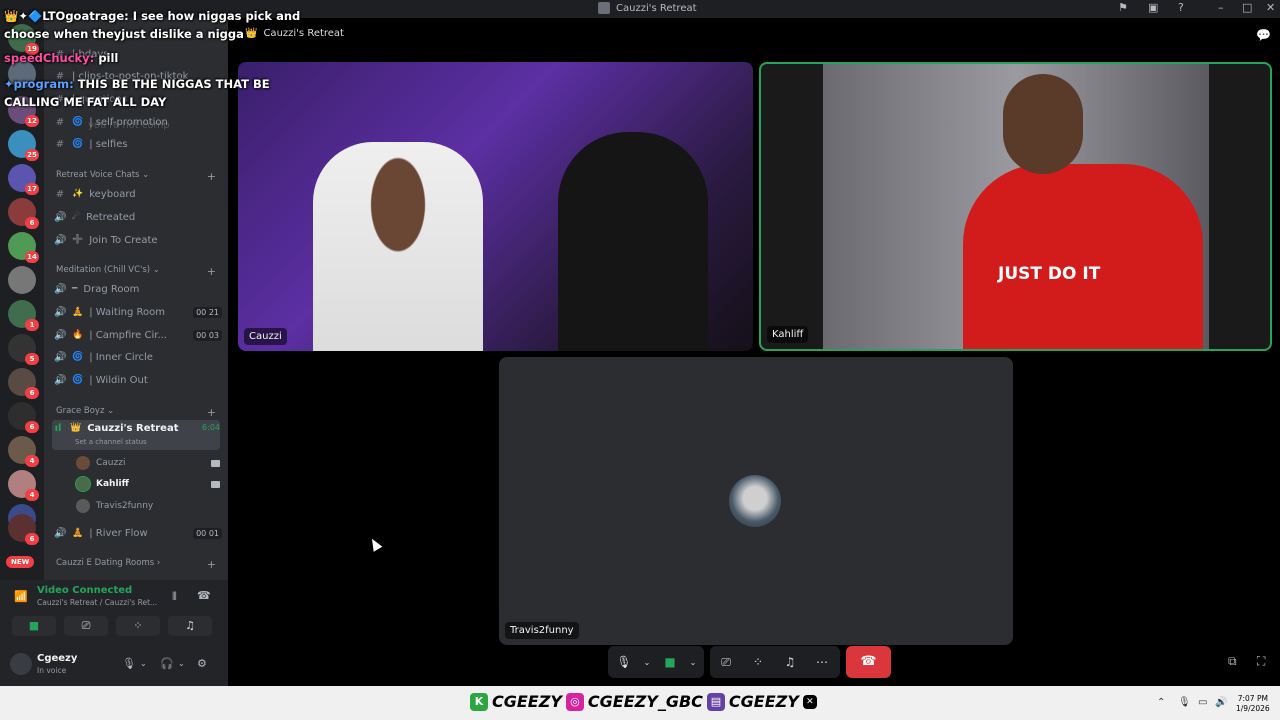  What do you see at coordinates (80, 411) in the screenshot?
I see `category-label: Grace Boyz` at bounding box center [80, 411].